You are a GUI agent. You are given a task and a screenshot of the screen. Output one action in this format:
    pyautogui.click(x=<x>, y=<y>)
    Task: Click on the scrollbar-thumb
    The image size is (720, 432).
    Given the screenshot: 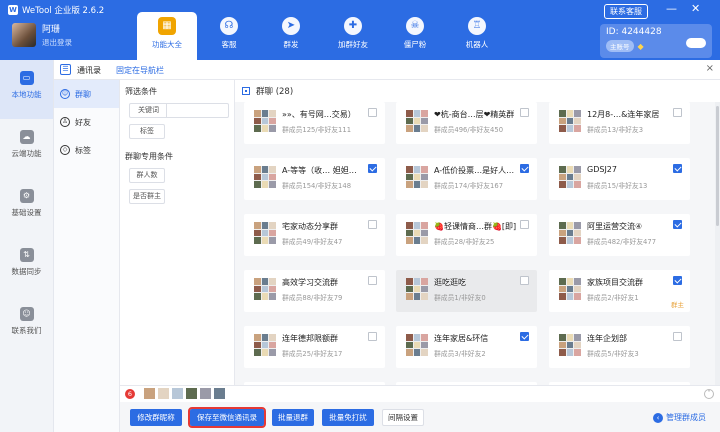 What is the action you would take?
    pyautogui.click(x=717, y=166)
    